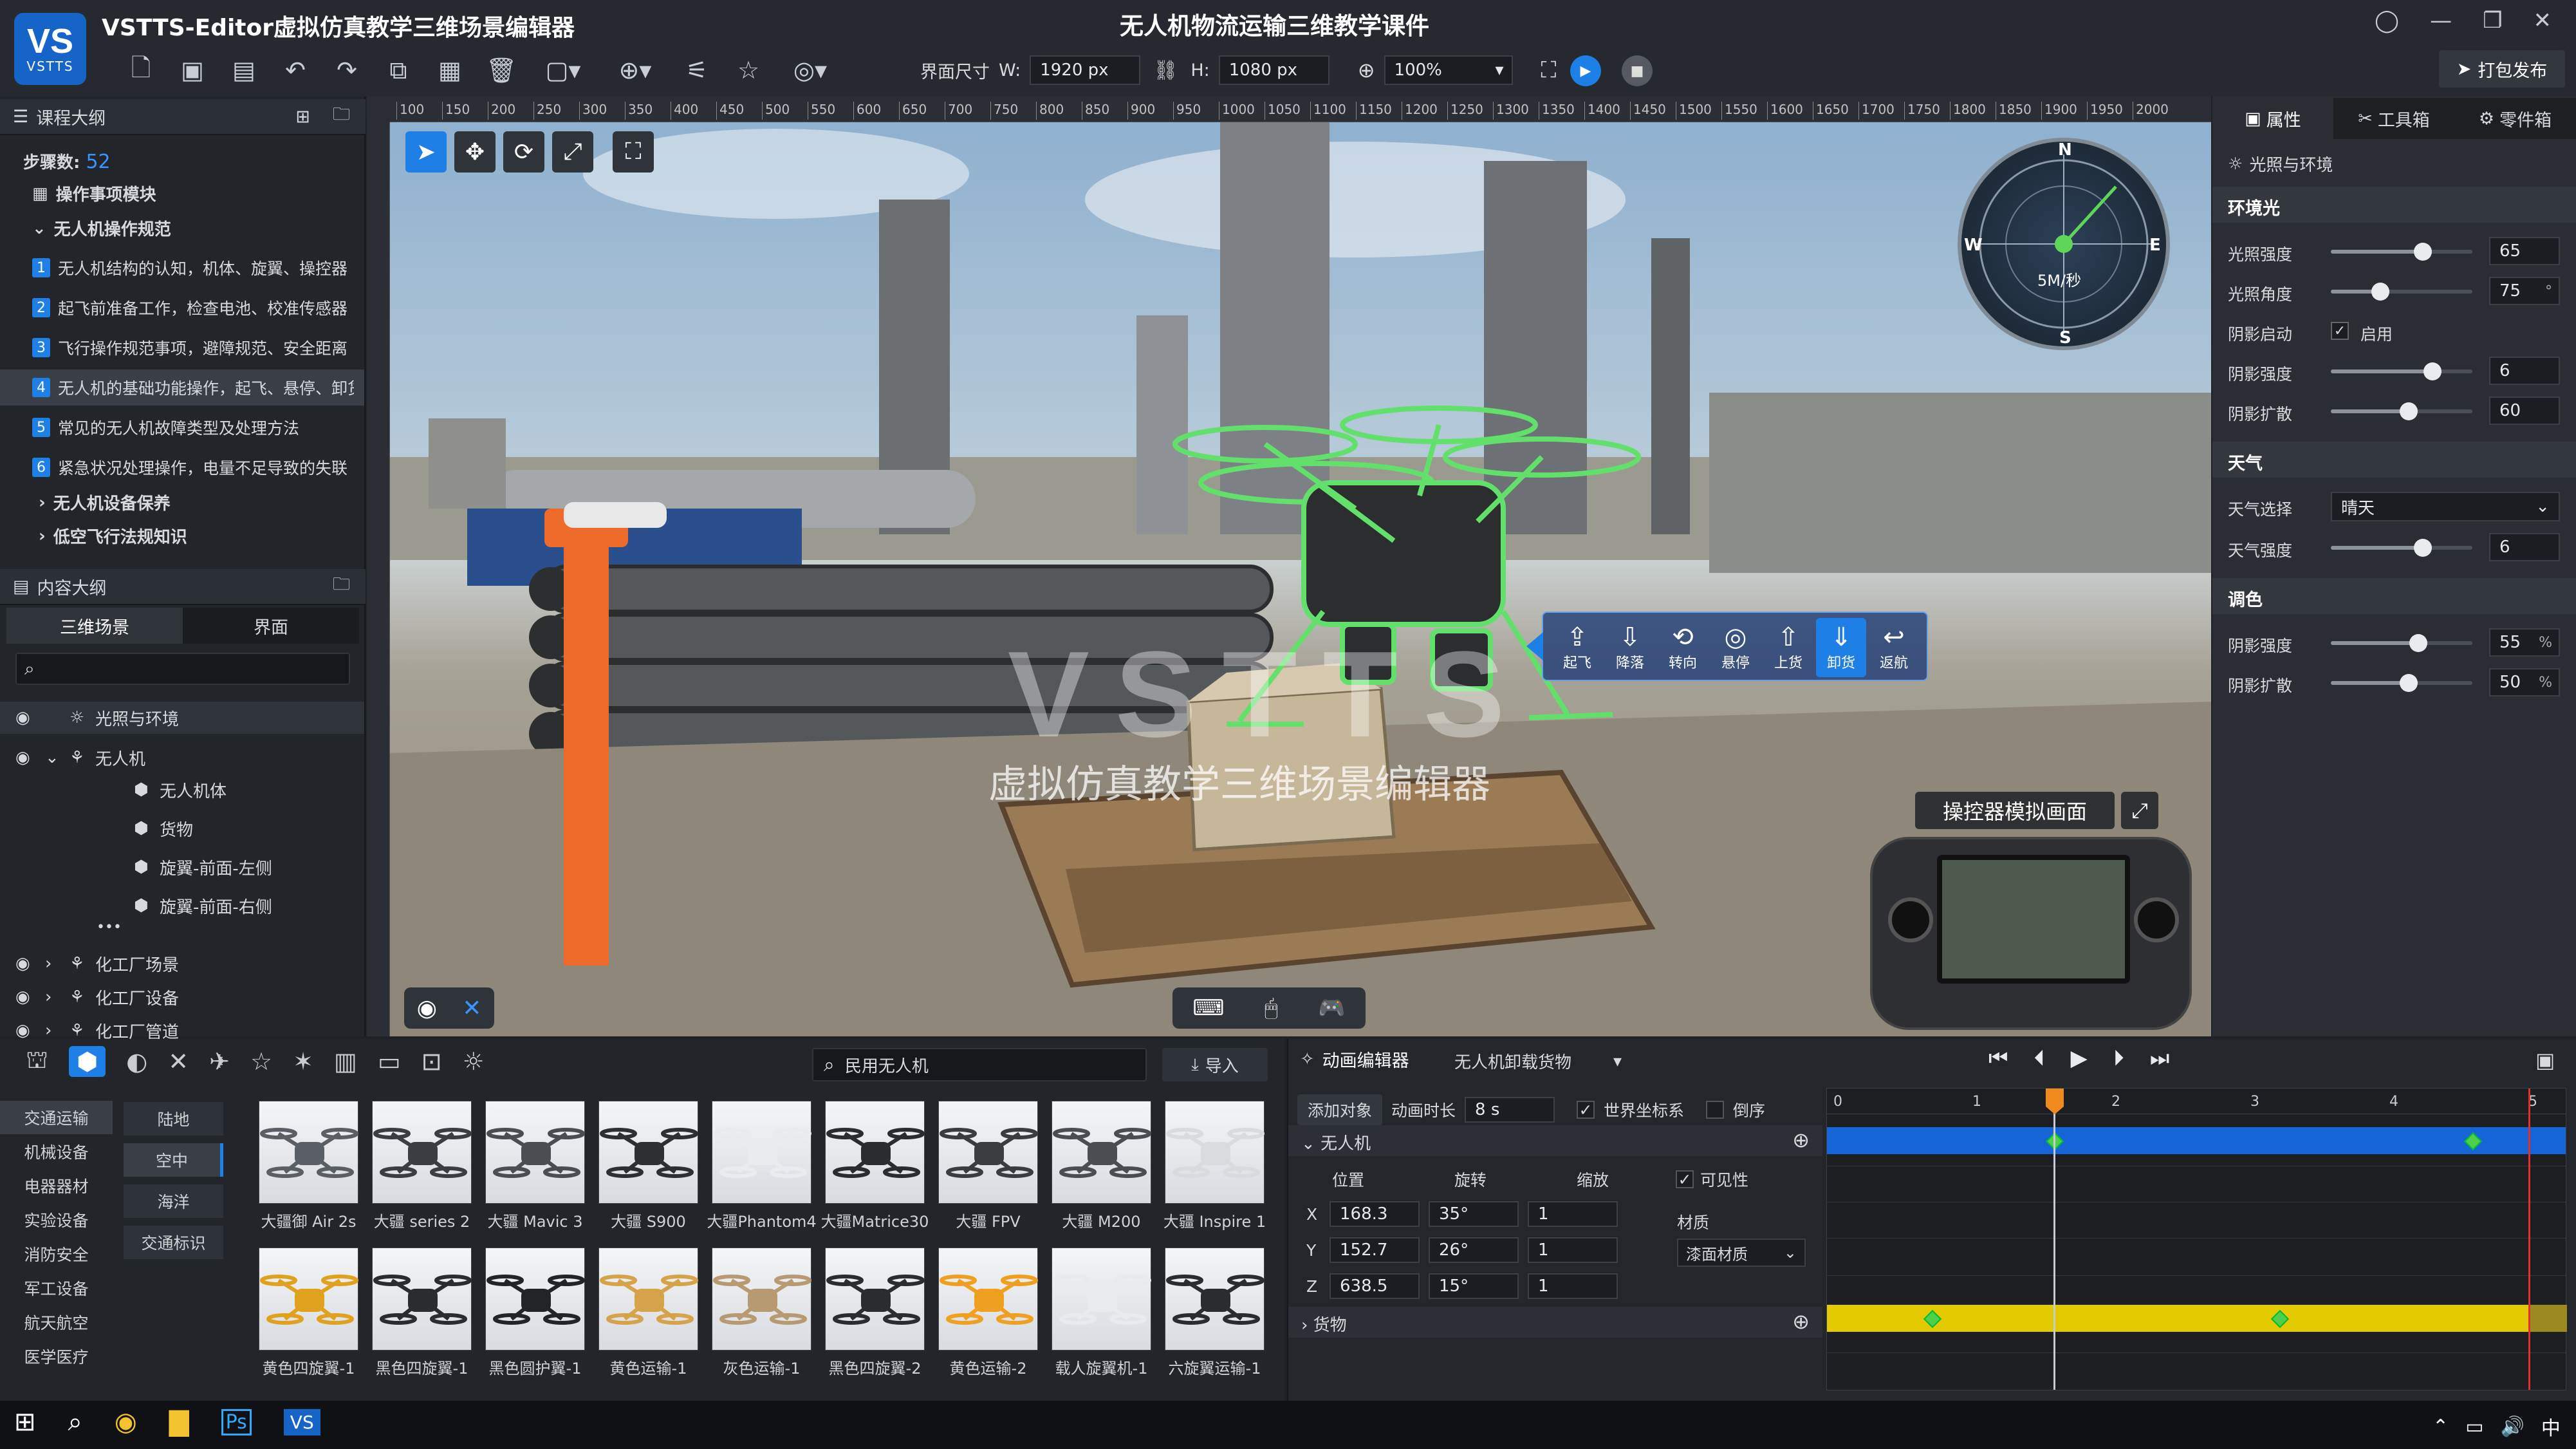 This screenshot has height=1449, width=2576. What do you see at coordinates (347, 70) in the screenshot?
I see `redo-icon: ↷` at bounding box center [347, 70].